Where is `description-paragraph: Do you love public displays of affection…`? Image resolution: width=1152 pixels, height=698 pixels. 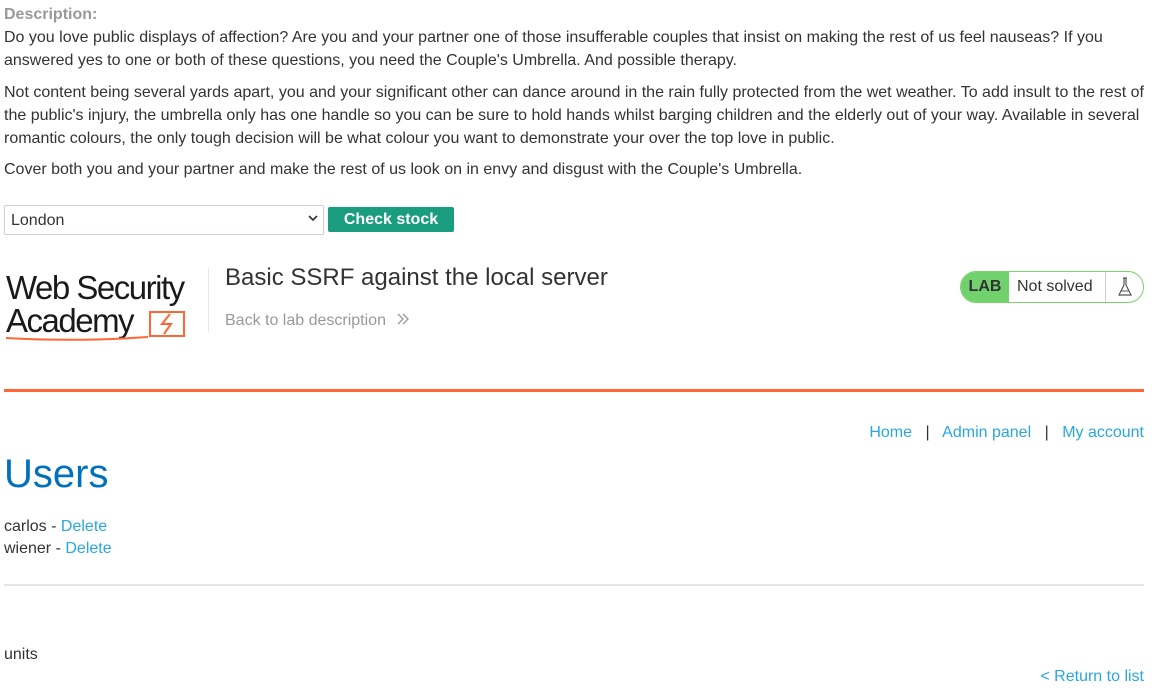 description-paragraph: Do you love public displays of affection… is located at coordinates (553, 49).